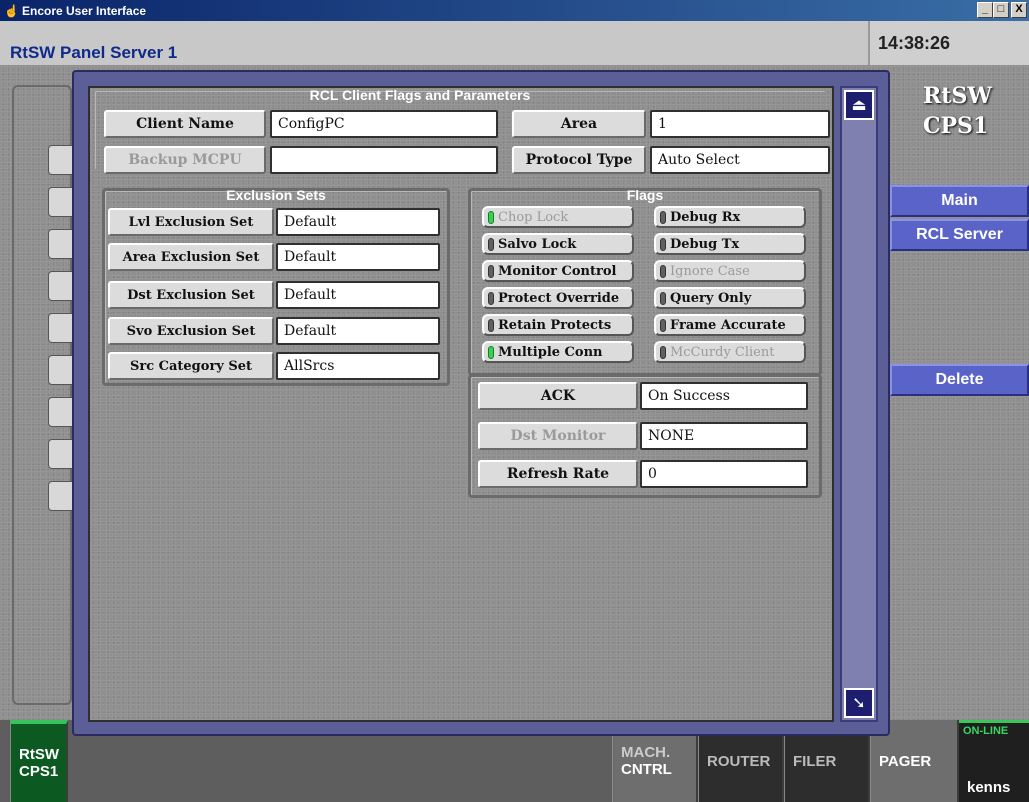  Describe the element at coordinates (859, 703) in the screenshot. I see `scroll-down-button: ➘` at that location.